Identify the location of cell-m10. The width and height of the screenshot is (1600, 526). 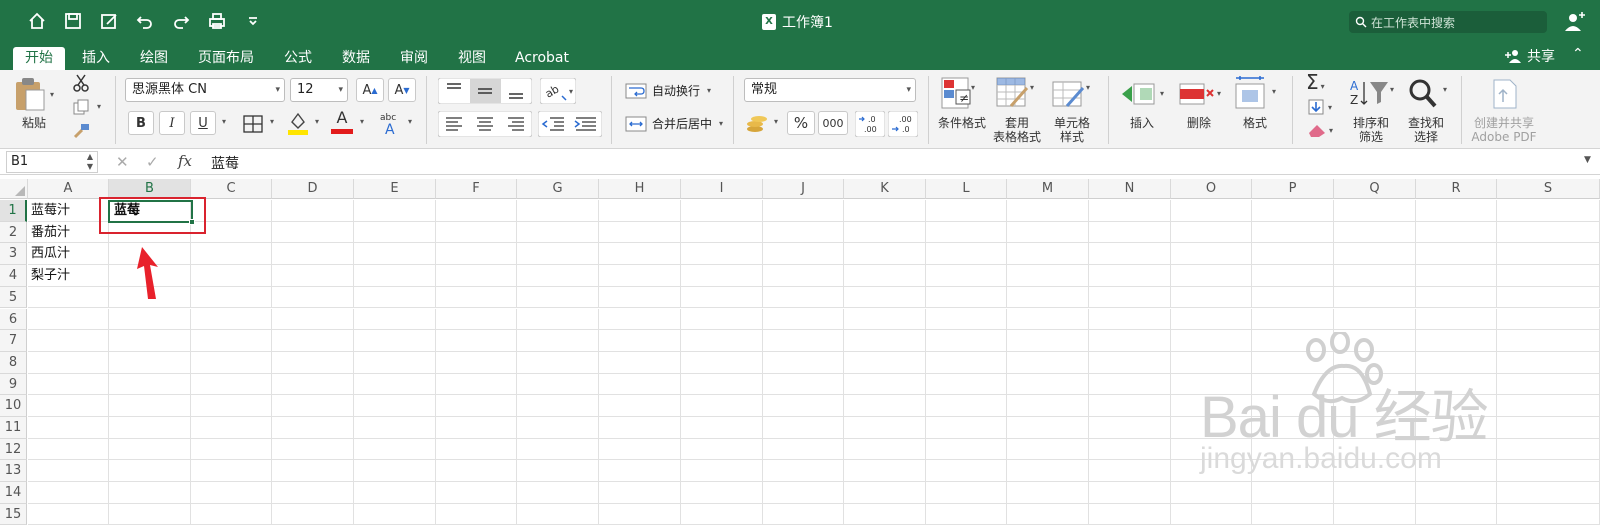
(1048, 406).